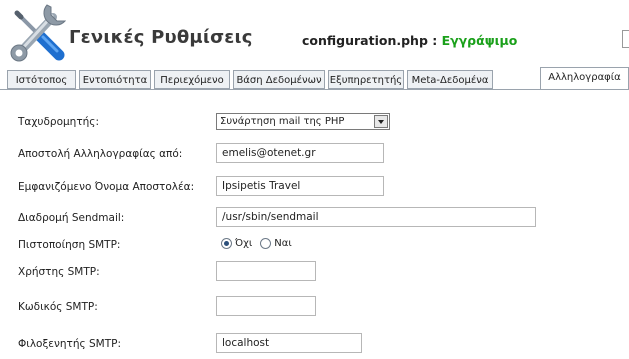  I want to click on tab-server: Εξυπηρετητής, so click(366, 79).